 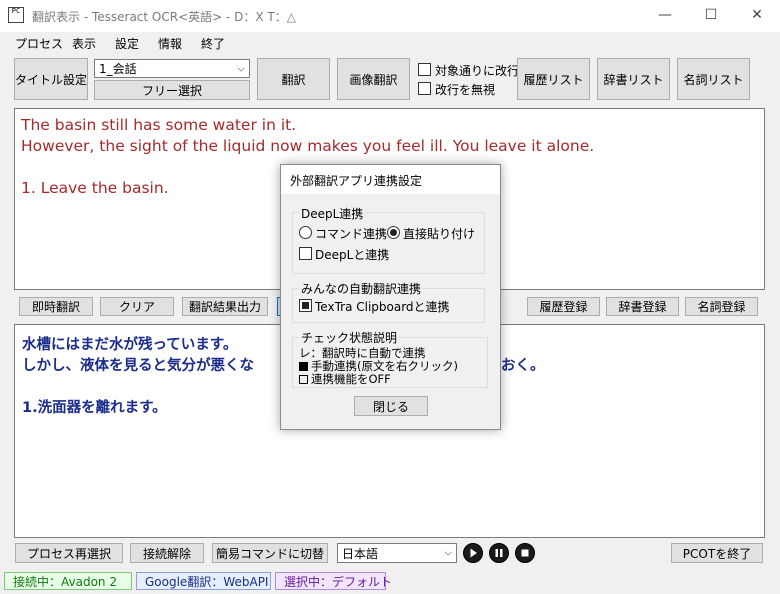 I want to click on pause-icon, so click(x=499, y=553).